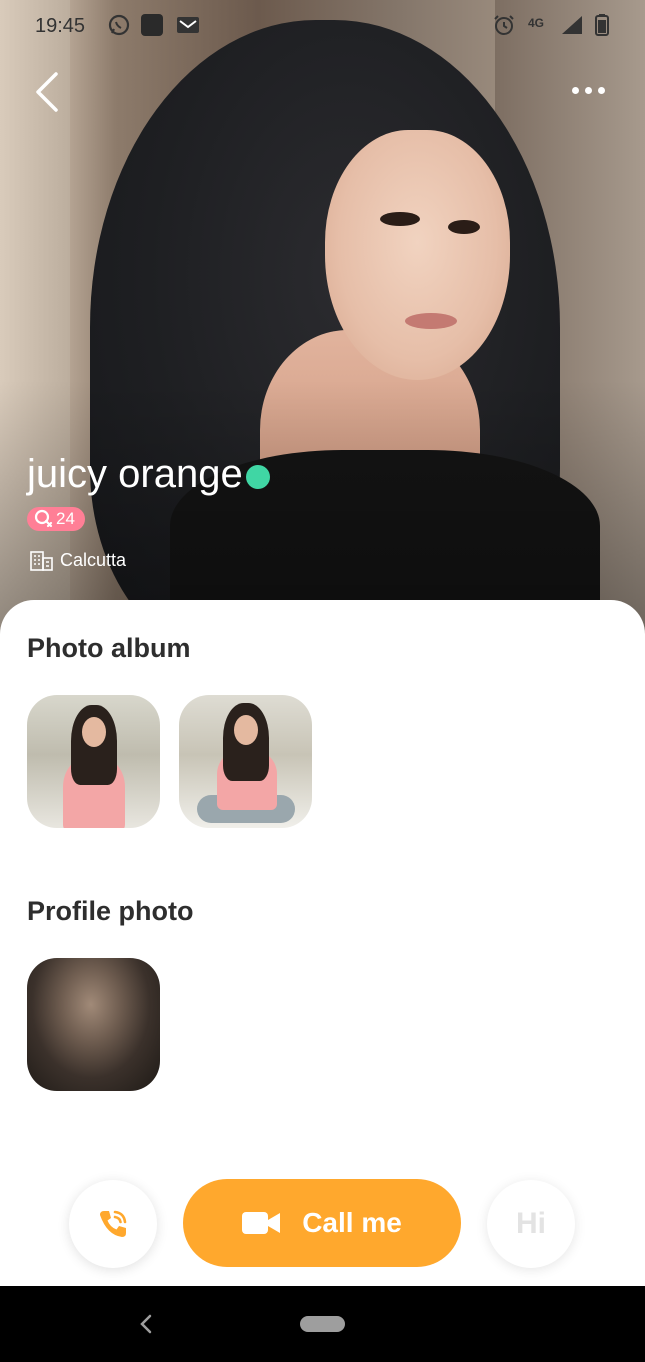 Image resolution: width=645 pixels, height=1362 pixels. What do you see at coordinates (60, 26) in the screenshot?
I see `status-time: 19:45` at bounding box center [60, 26].